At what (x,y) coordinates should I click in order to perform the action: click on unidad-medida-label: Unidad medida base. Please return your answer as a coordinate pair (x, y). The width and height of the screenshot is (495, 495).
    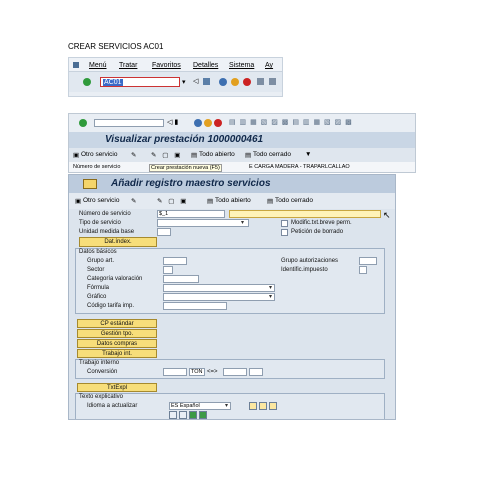
    Looking at the image, I should click on (107, 232).